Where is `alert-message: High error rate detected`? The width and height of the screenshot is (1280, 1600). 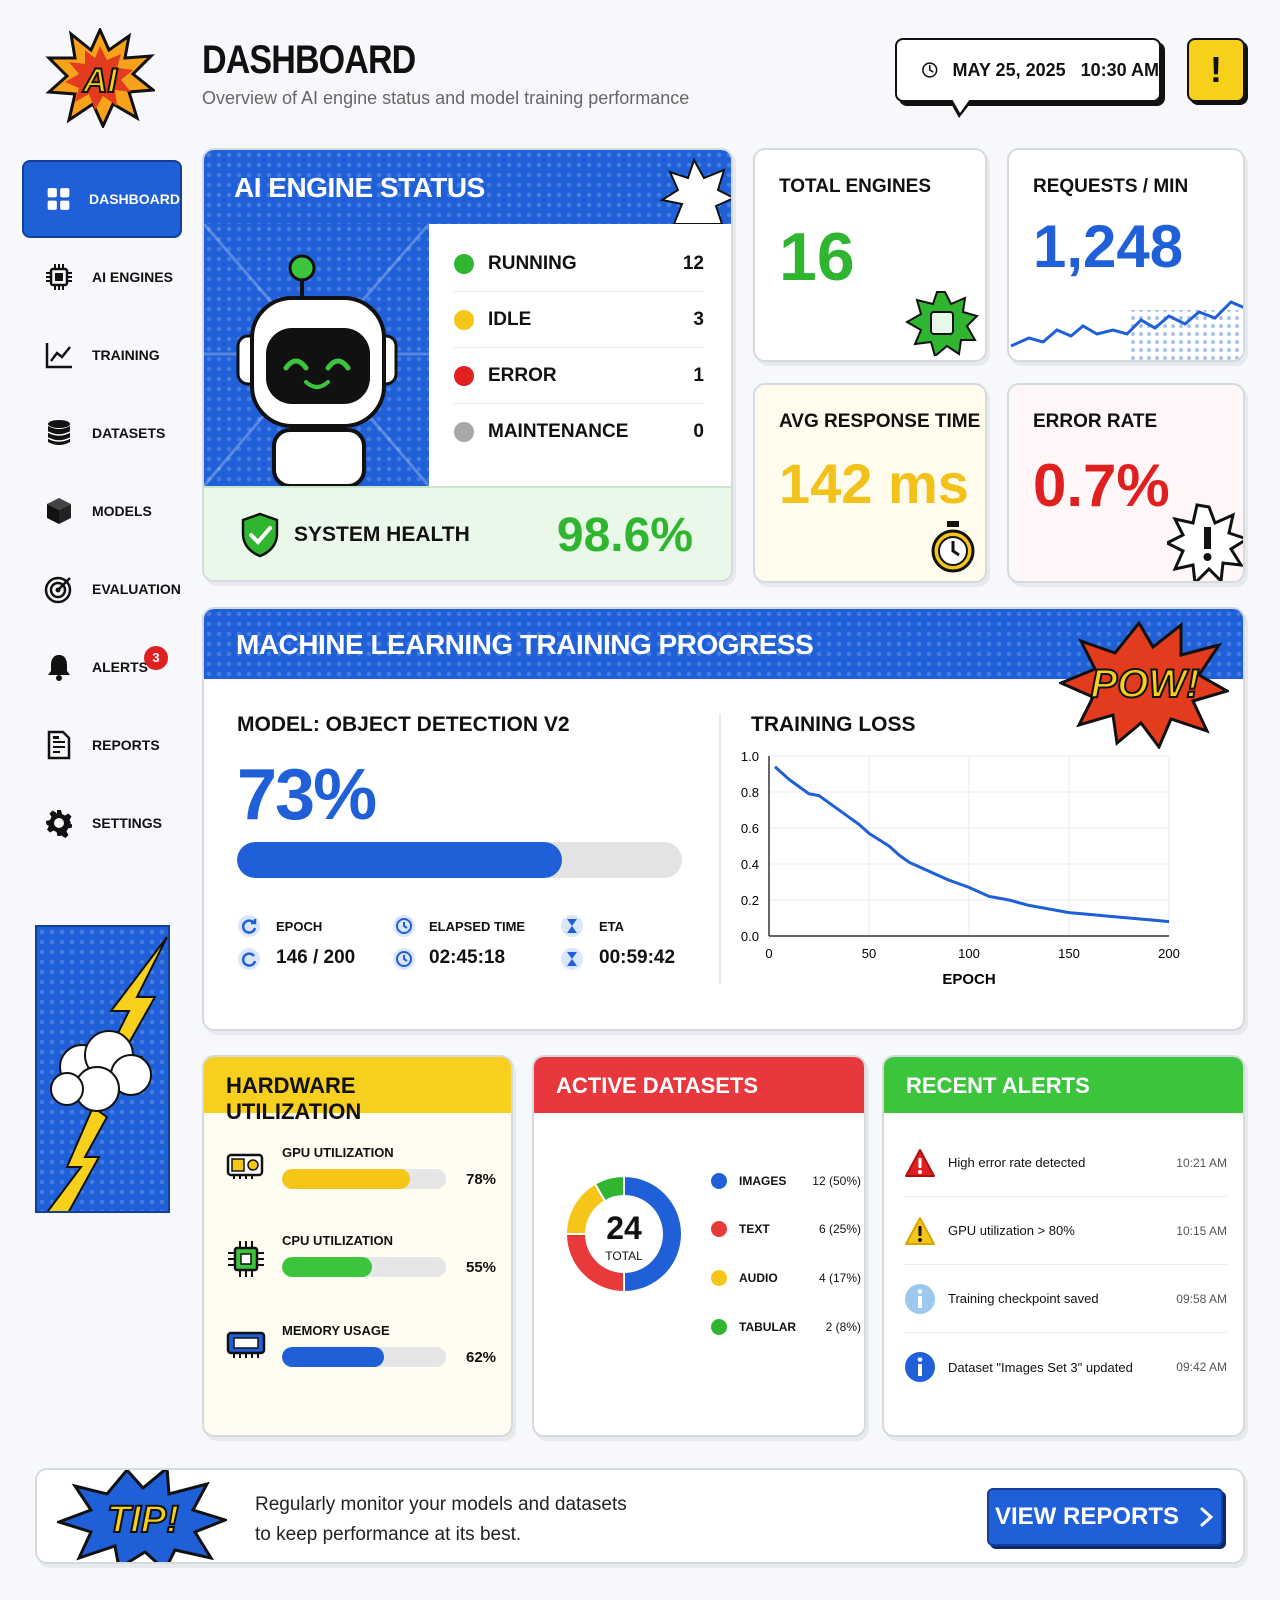
alert-message: High error rate detected is located at coordinates (1017, 1162).